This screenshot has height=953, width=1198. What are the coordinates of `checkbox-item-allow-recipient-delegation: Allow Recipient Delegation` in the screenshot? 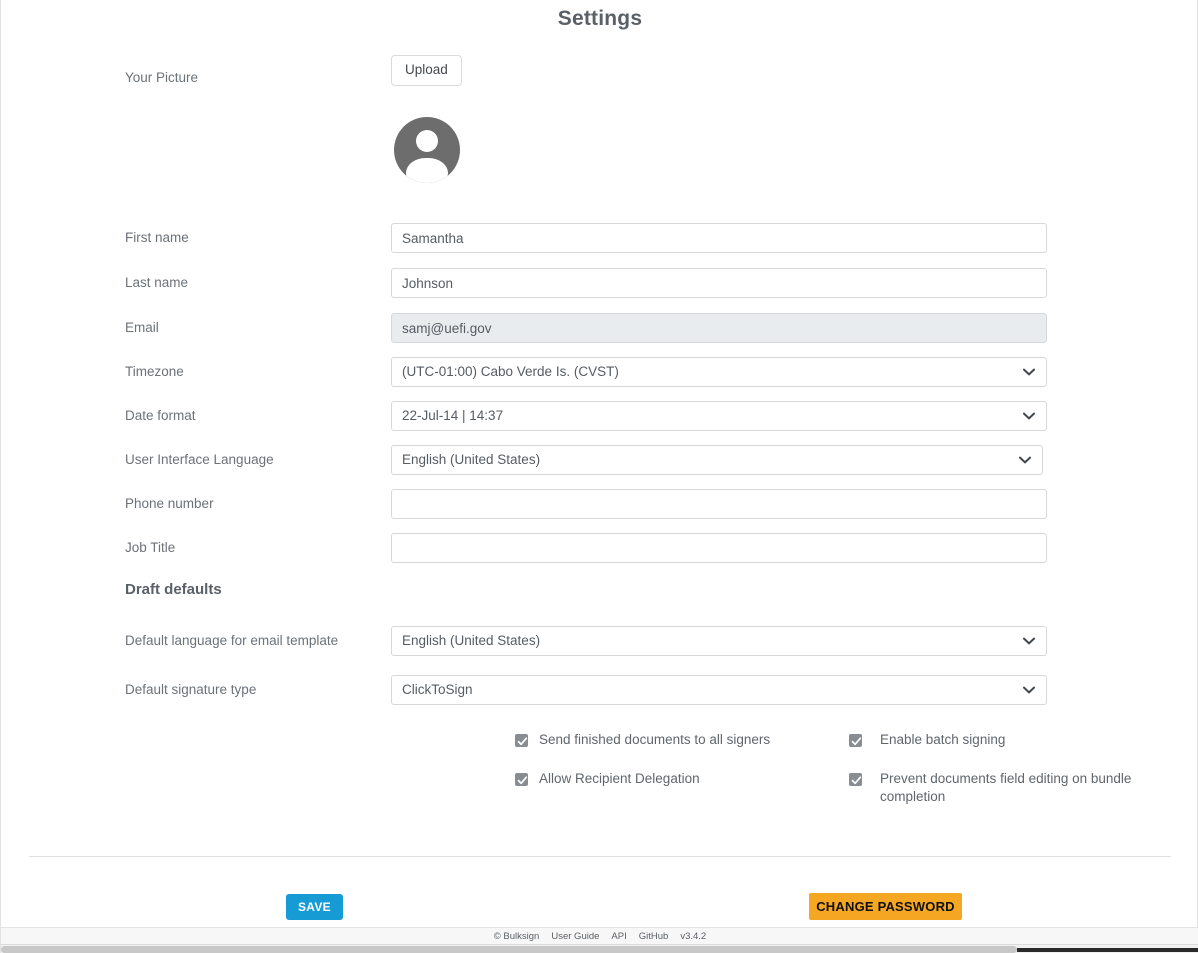 It's located at (682, 788).